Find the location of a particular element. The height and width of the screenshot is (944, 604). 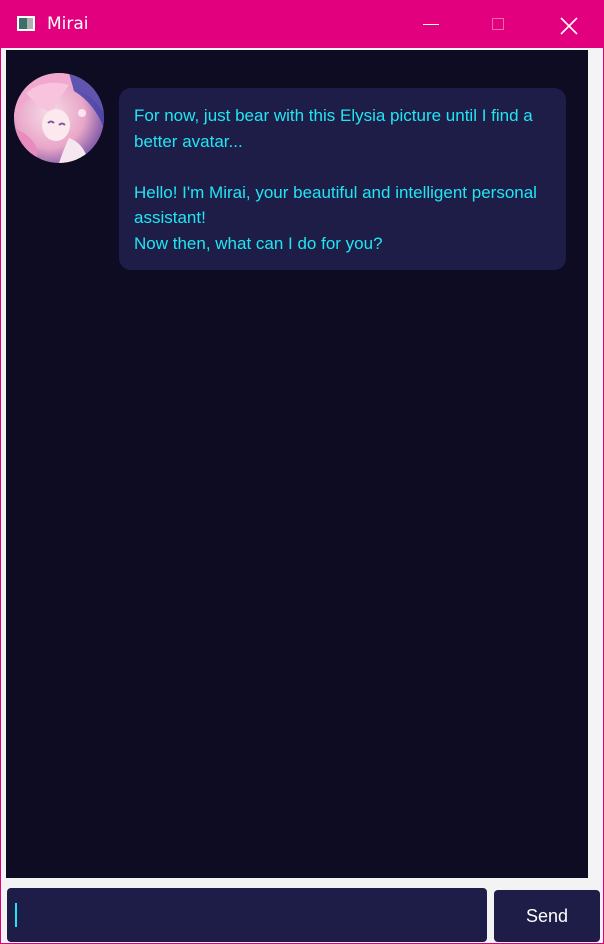

minimize-button is located at coordinates (430, 24).